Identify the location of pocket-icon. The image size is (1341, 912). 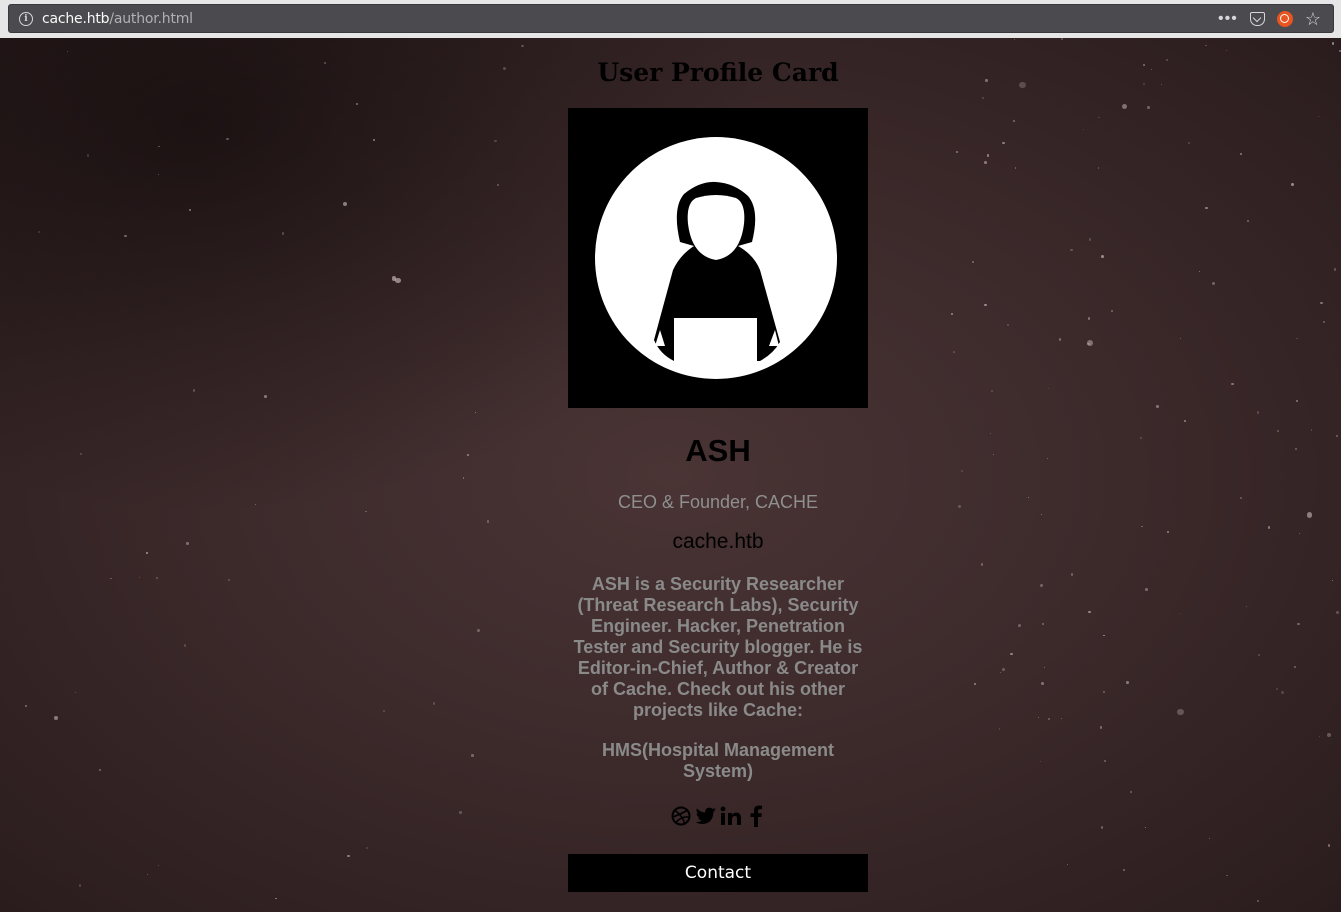
(1257, 18).